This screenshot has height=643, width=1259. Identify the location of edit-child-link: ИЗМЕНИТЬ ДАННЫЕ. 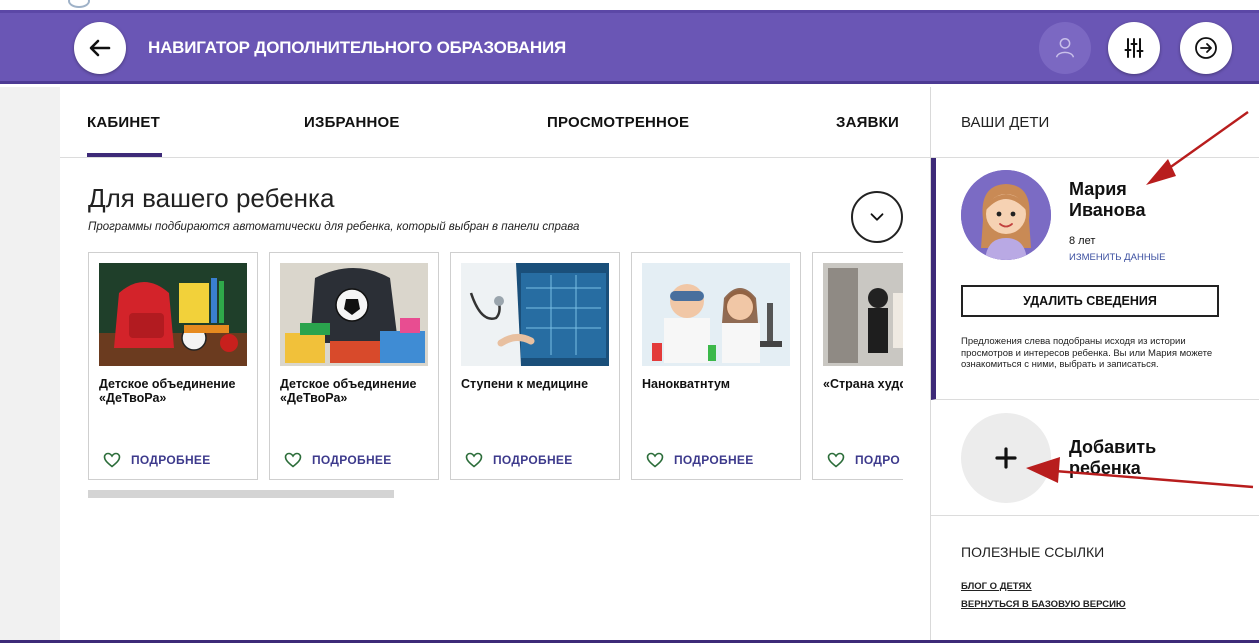
(1117, 257).